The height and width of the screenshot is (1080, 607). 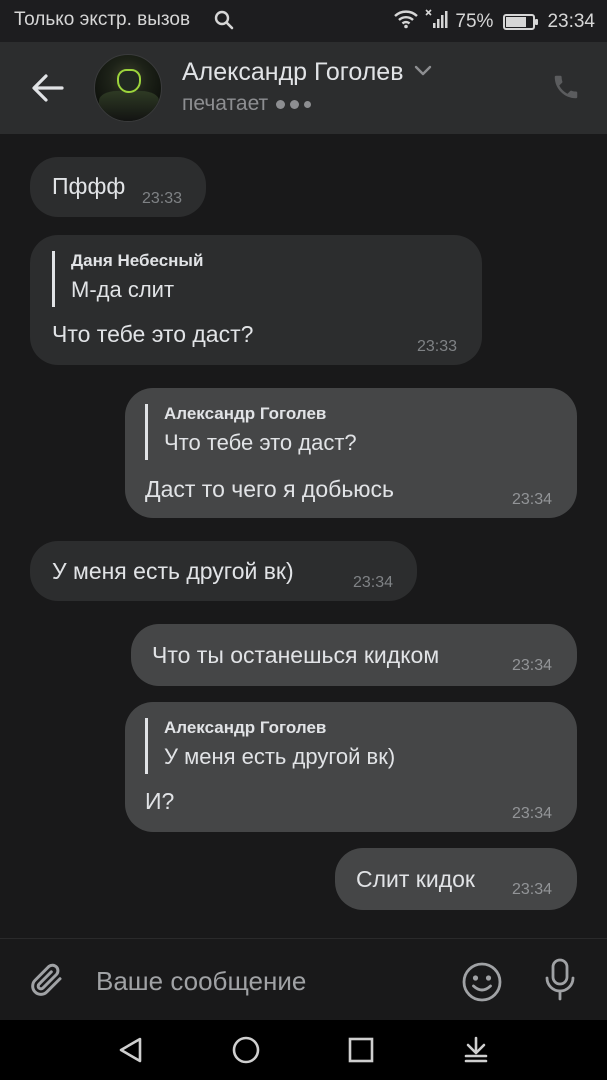 I want to click on message-text: Что тебе это даст?, so click(x=153, y=334).